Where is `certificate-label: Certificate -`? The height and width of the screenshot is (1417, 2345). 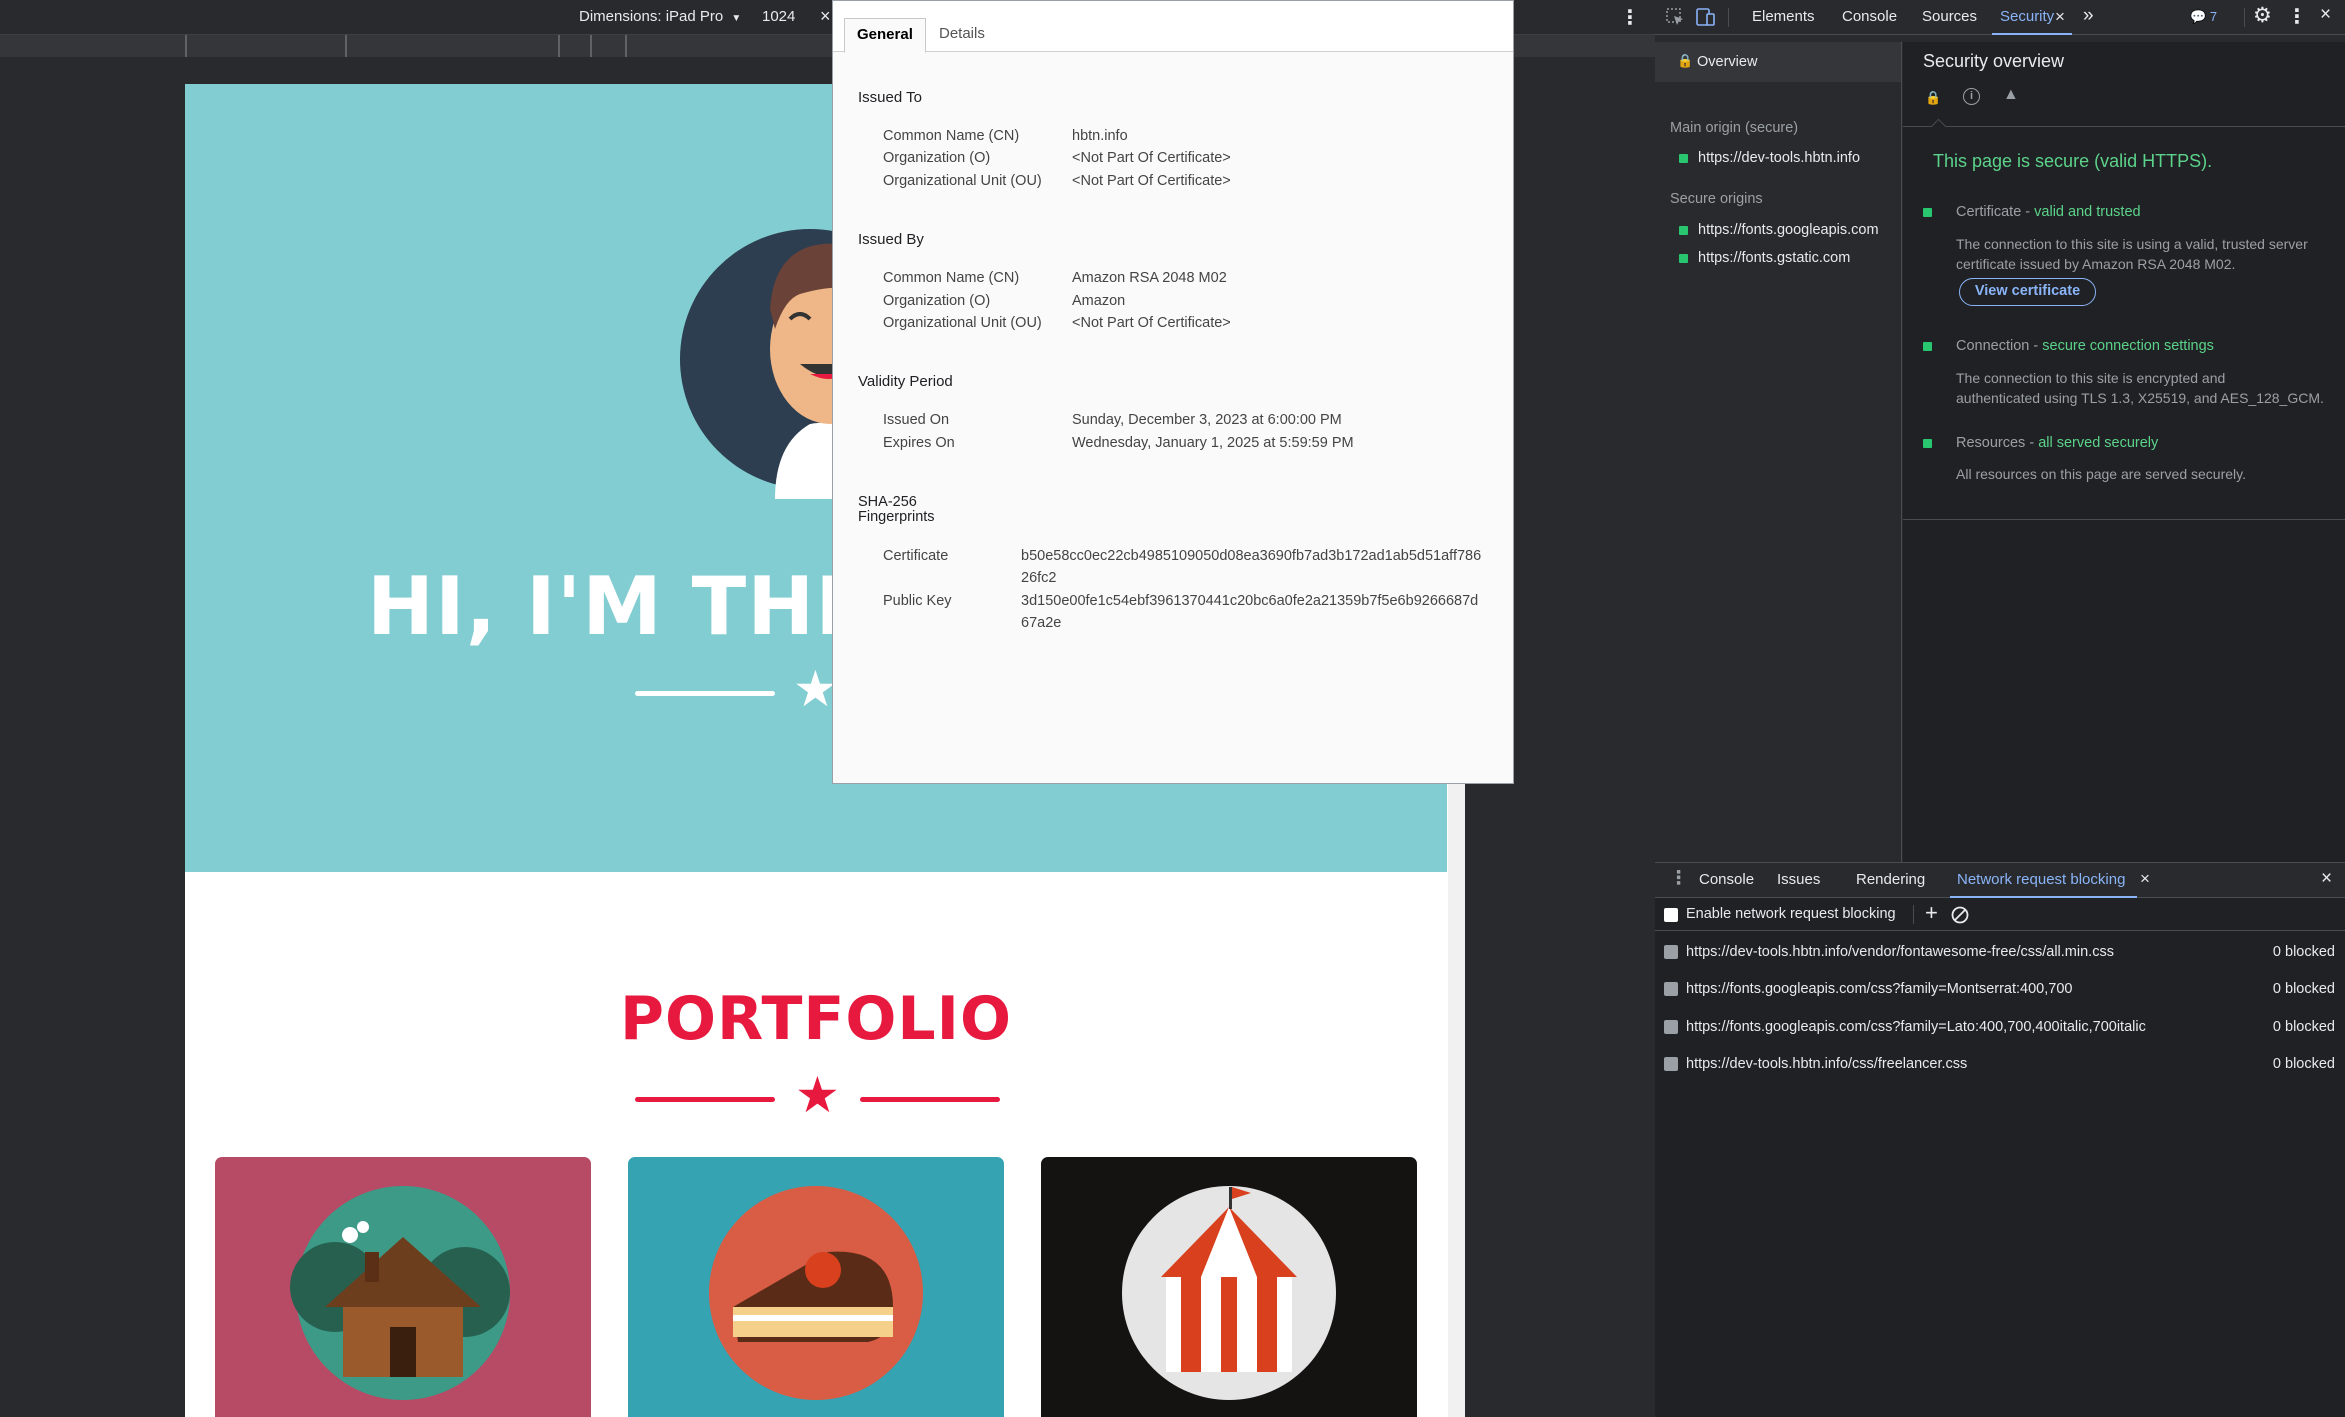
certificate-label: Certificate - is located at coordinates (1995, 212).